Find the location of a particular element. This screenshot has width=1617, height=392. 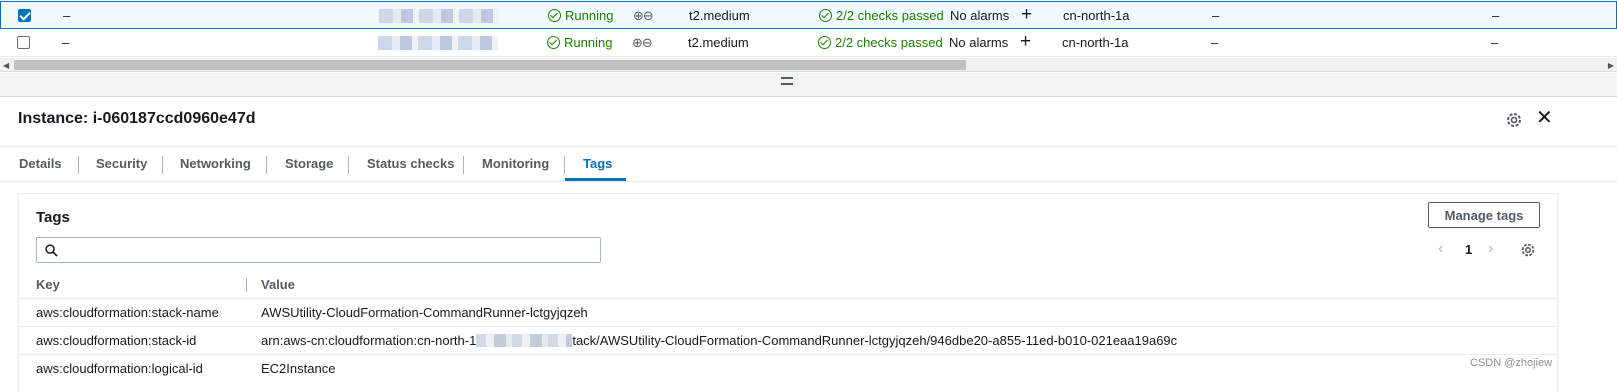

tab-details: Details is located at coordinates (40, 163).